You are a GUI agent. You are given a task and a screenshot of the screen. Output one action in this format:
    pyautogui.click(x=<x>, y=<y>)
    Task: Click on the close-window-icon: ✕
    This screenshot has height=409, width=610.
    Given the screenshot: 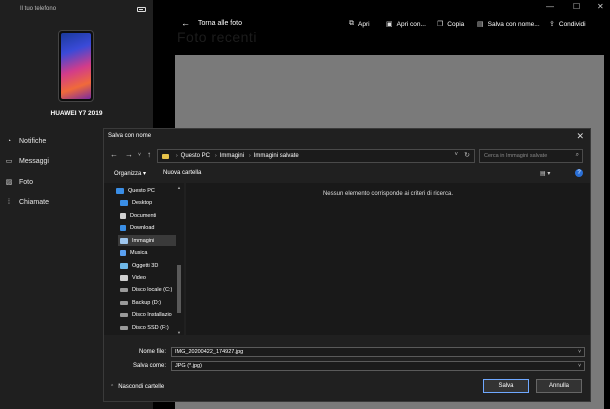 What is the action you would take?
    pyautogui.click(x=600, y=6)
    